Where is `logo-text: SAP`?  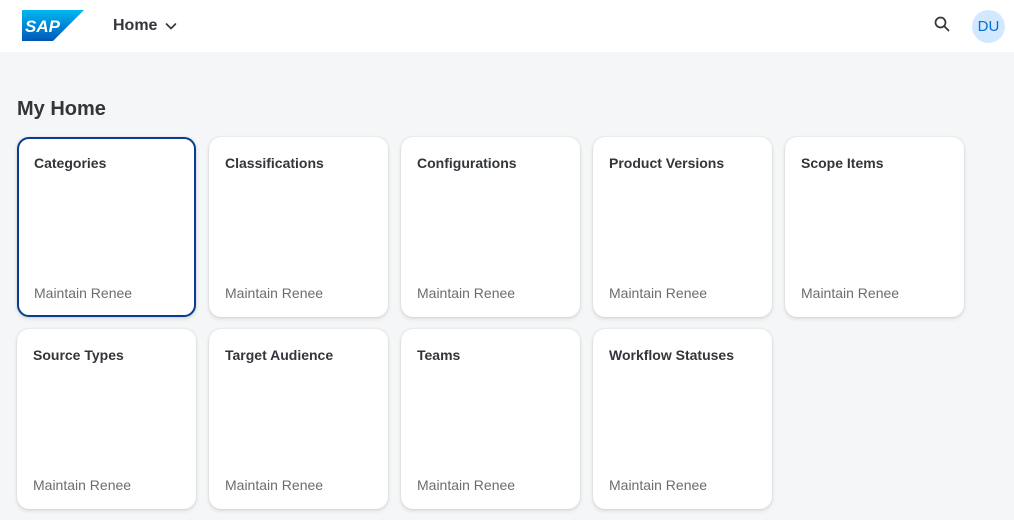 logo-text: SAP is located at coordinates (43, 26).